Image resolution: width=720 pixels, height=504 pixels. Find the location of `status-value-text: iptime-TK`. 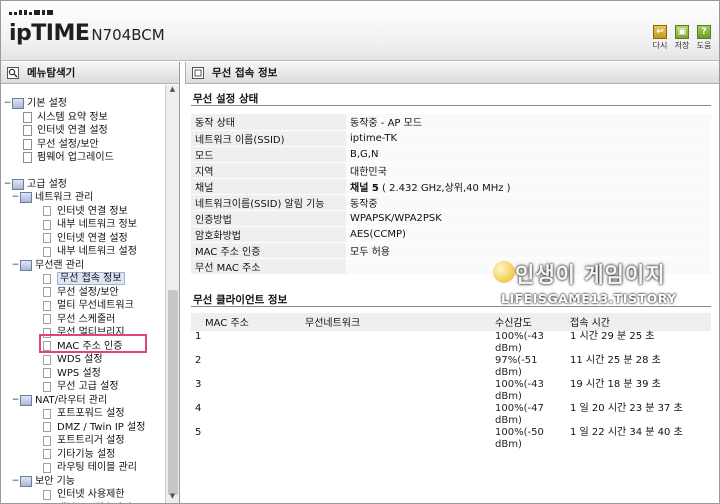

status-value-text: iptime-TK is located at coordinates (374, 138).